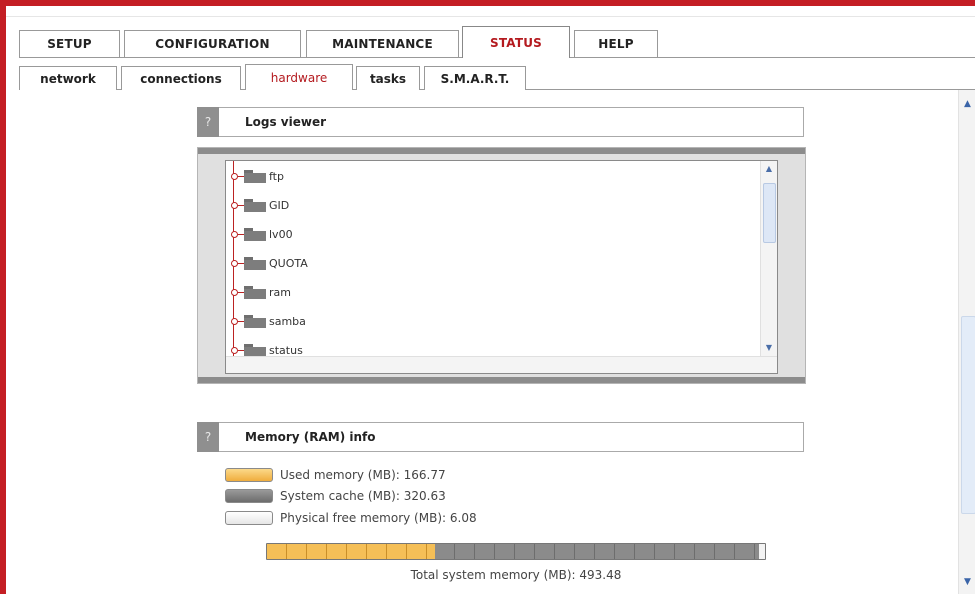 The image size is (975, 594). I want to click on memory-info-header: ? Memory (RAM) info, so click(500, 437).